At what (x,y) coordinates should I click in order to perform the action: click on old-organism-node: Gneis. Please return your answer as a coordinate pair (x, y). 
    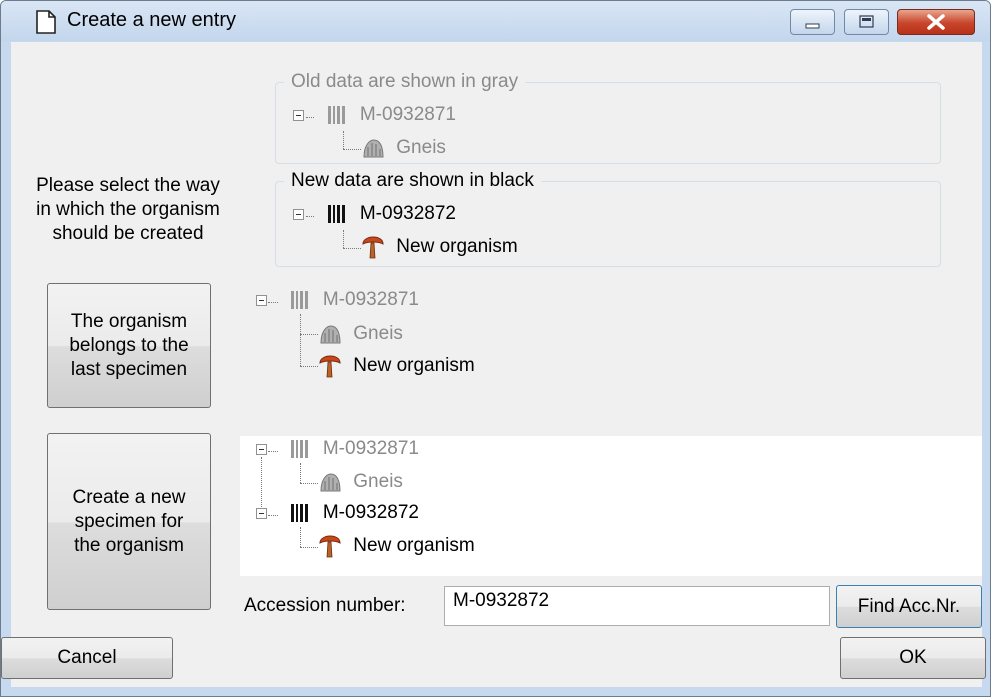
    Looking at the image, I should click on (403, 149).